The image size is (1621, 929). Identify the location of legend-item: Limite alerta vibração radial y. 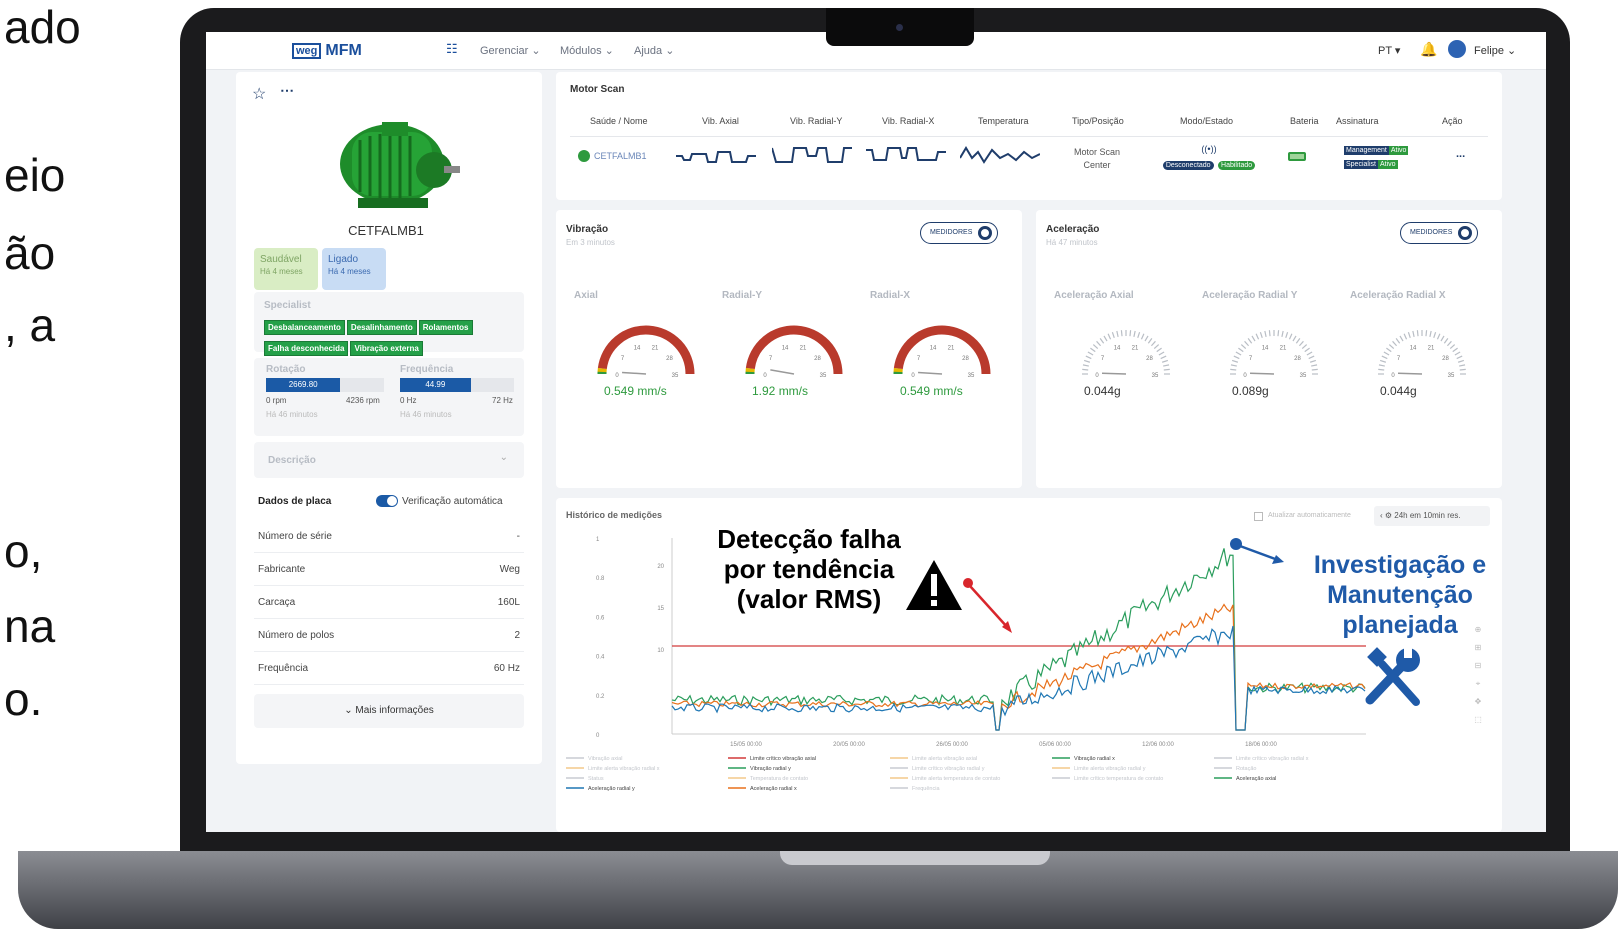
(1110, 769).